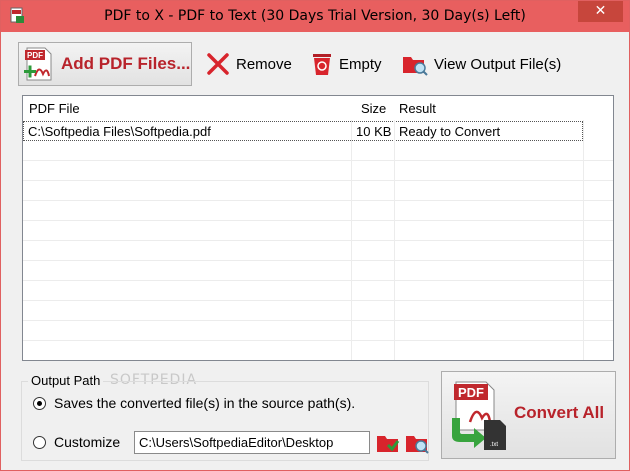 The image size is (630, 471). What do you see at coordinates (374, 131) in the screenshot?
I see `row-size: 10 KB` at bounding box center [374, 131].